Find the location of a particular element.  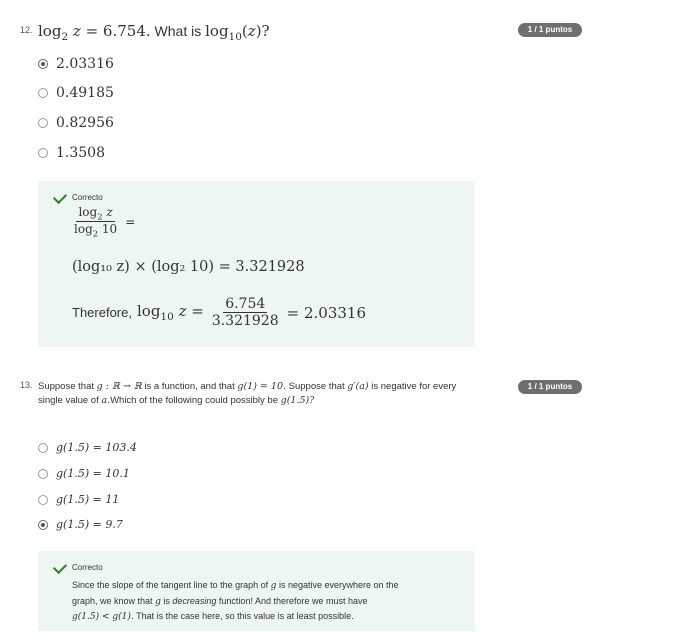

option-label: g(1.5) = 103.4 is located at coordinates (96, 447).